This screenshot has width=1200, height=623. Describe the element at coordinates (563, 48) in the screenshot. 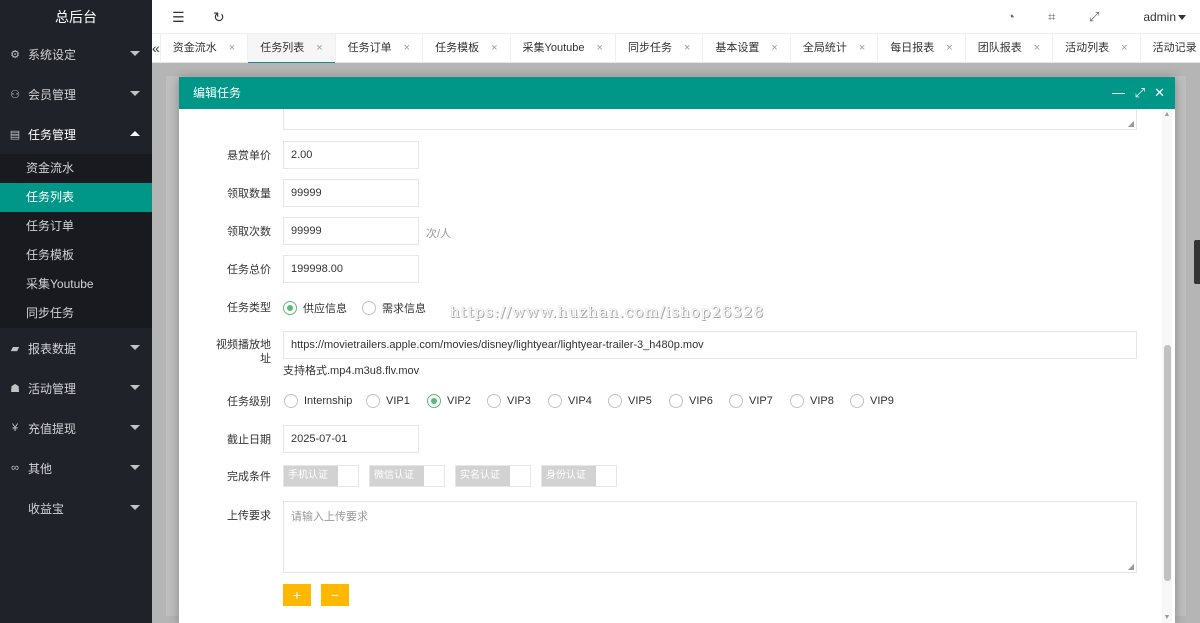

I see `tab-youtube: 采集Youtube ×` at that location.